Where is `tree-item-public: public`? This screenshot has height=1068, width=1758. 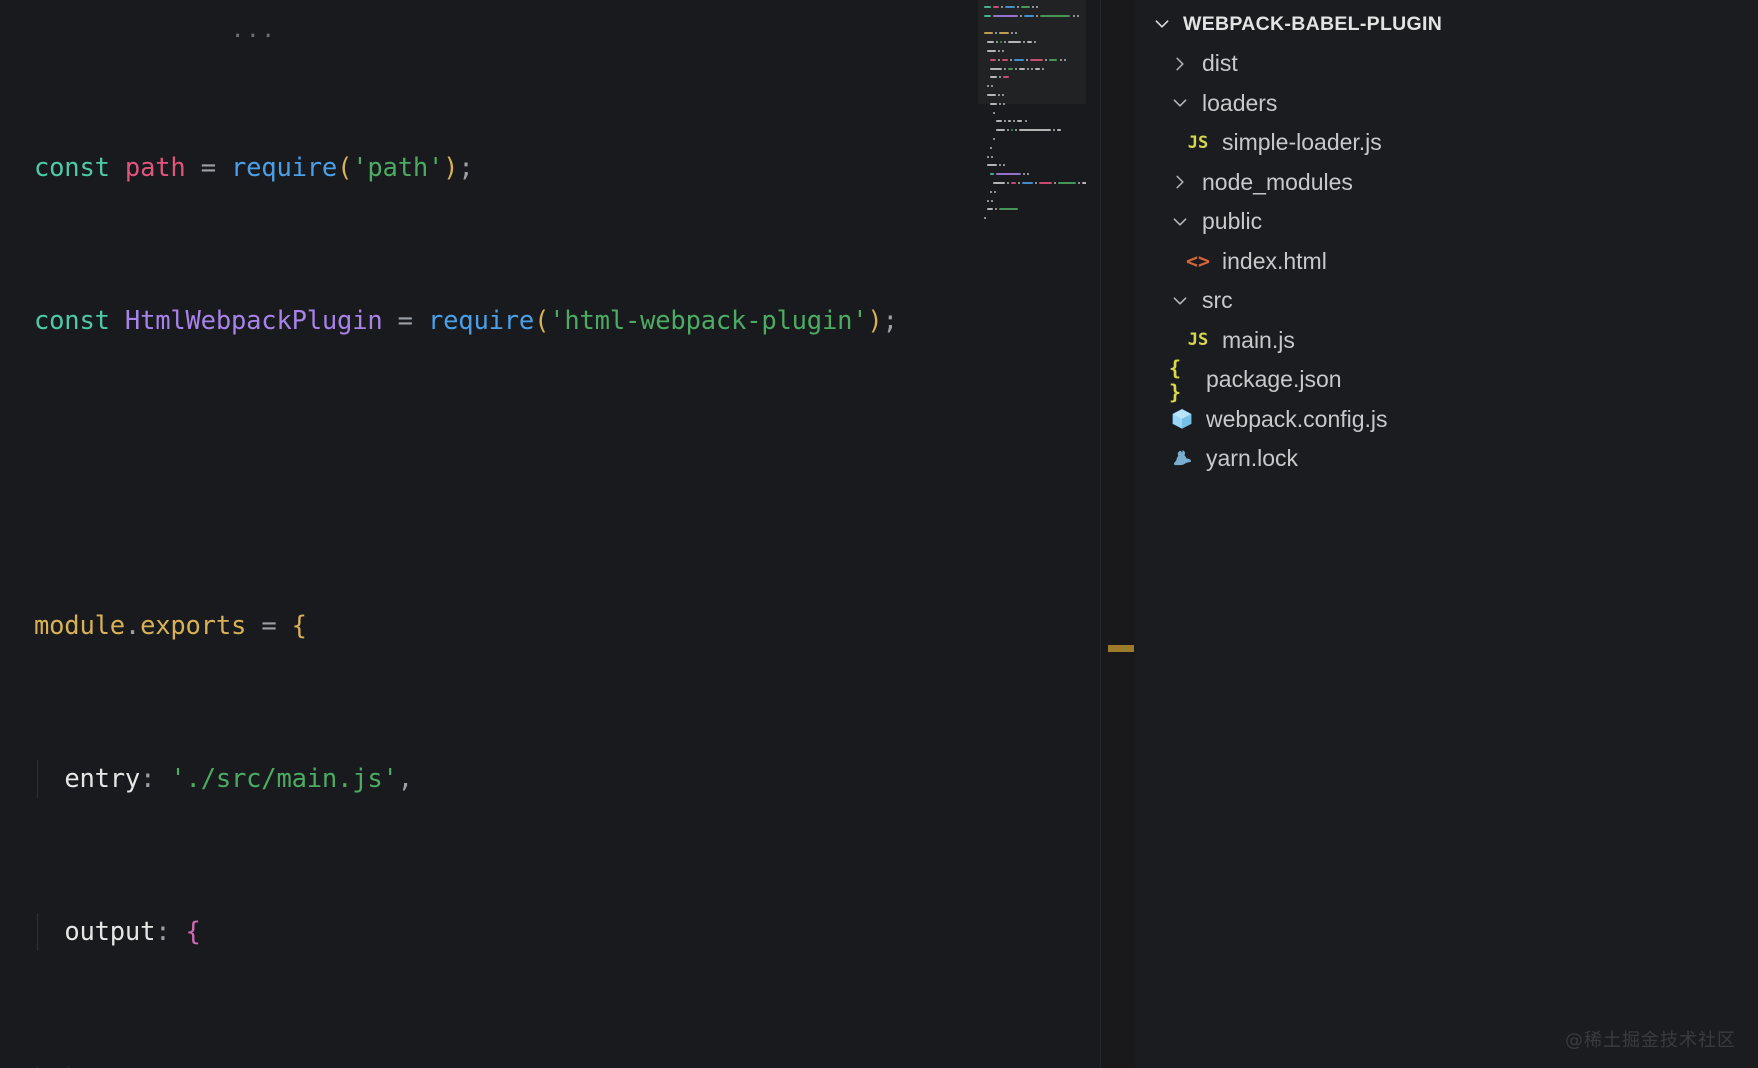 tree-item-public: public is located at coordinates (1446, 222).